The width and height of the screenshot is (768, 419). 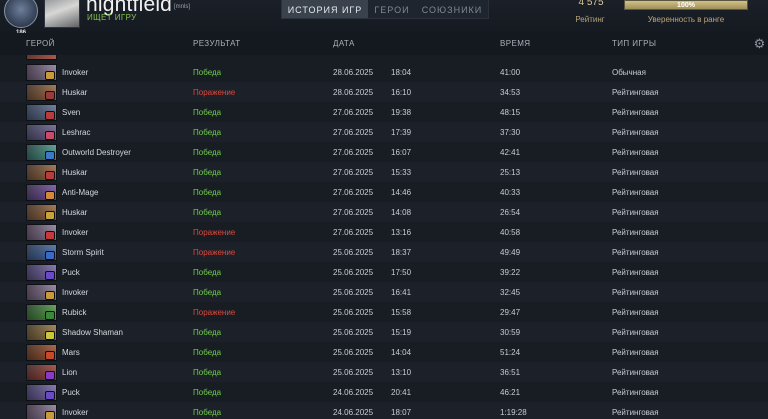 What do you see at coordinates (83, 252) in the screenshot?
I see `hero-name: Storm Spirit` at bounding box center [83, 252].